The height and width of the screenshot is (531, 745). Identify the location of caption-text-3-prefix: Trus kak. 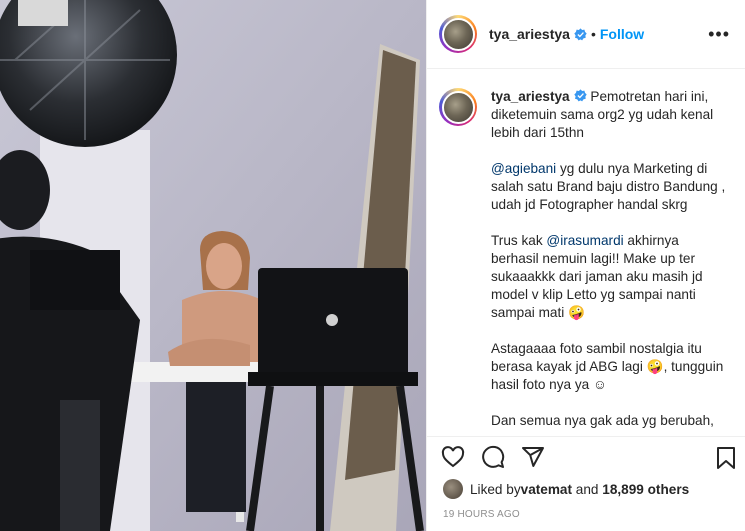
(519, 240).